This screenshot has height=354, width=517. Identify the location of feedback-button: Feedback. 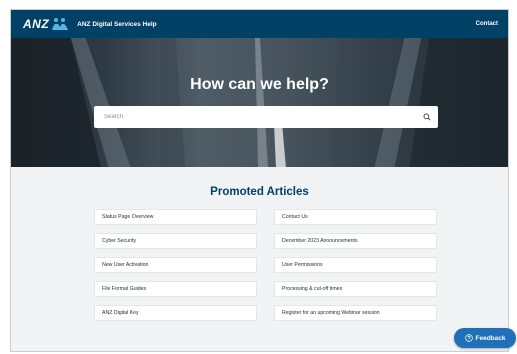
(485, 338).